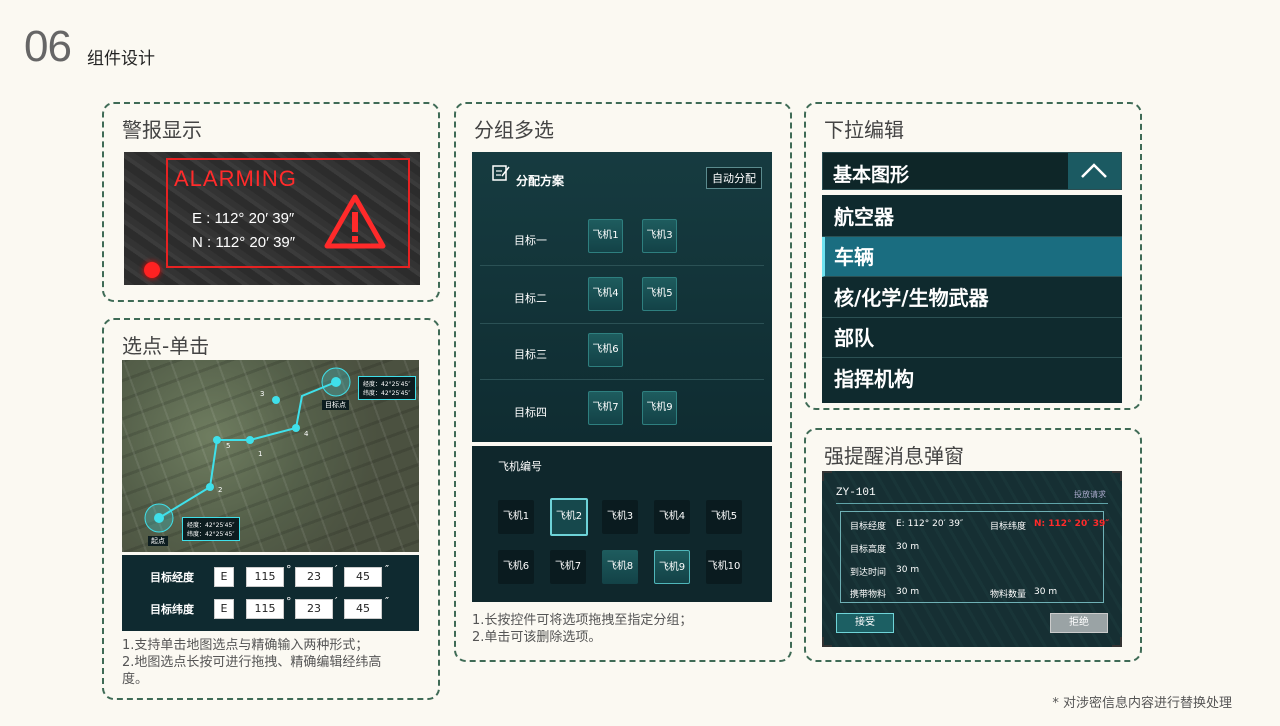 The width and height of the screenshot is (1280, 726). I want to click on lon-dir-field: E, so click(224, 577).